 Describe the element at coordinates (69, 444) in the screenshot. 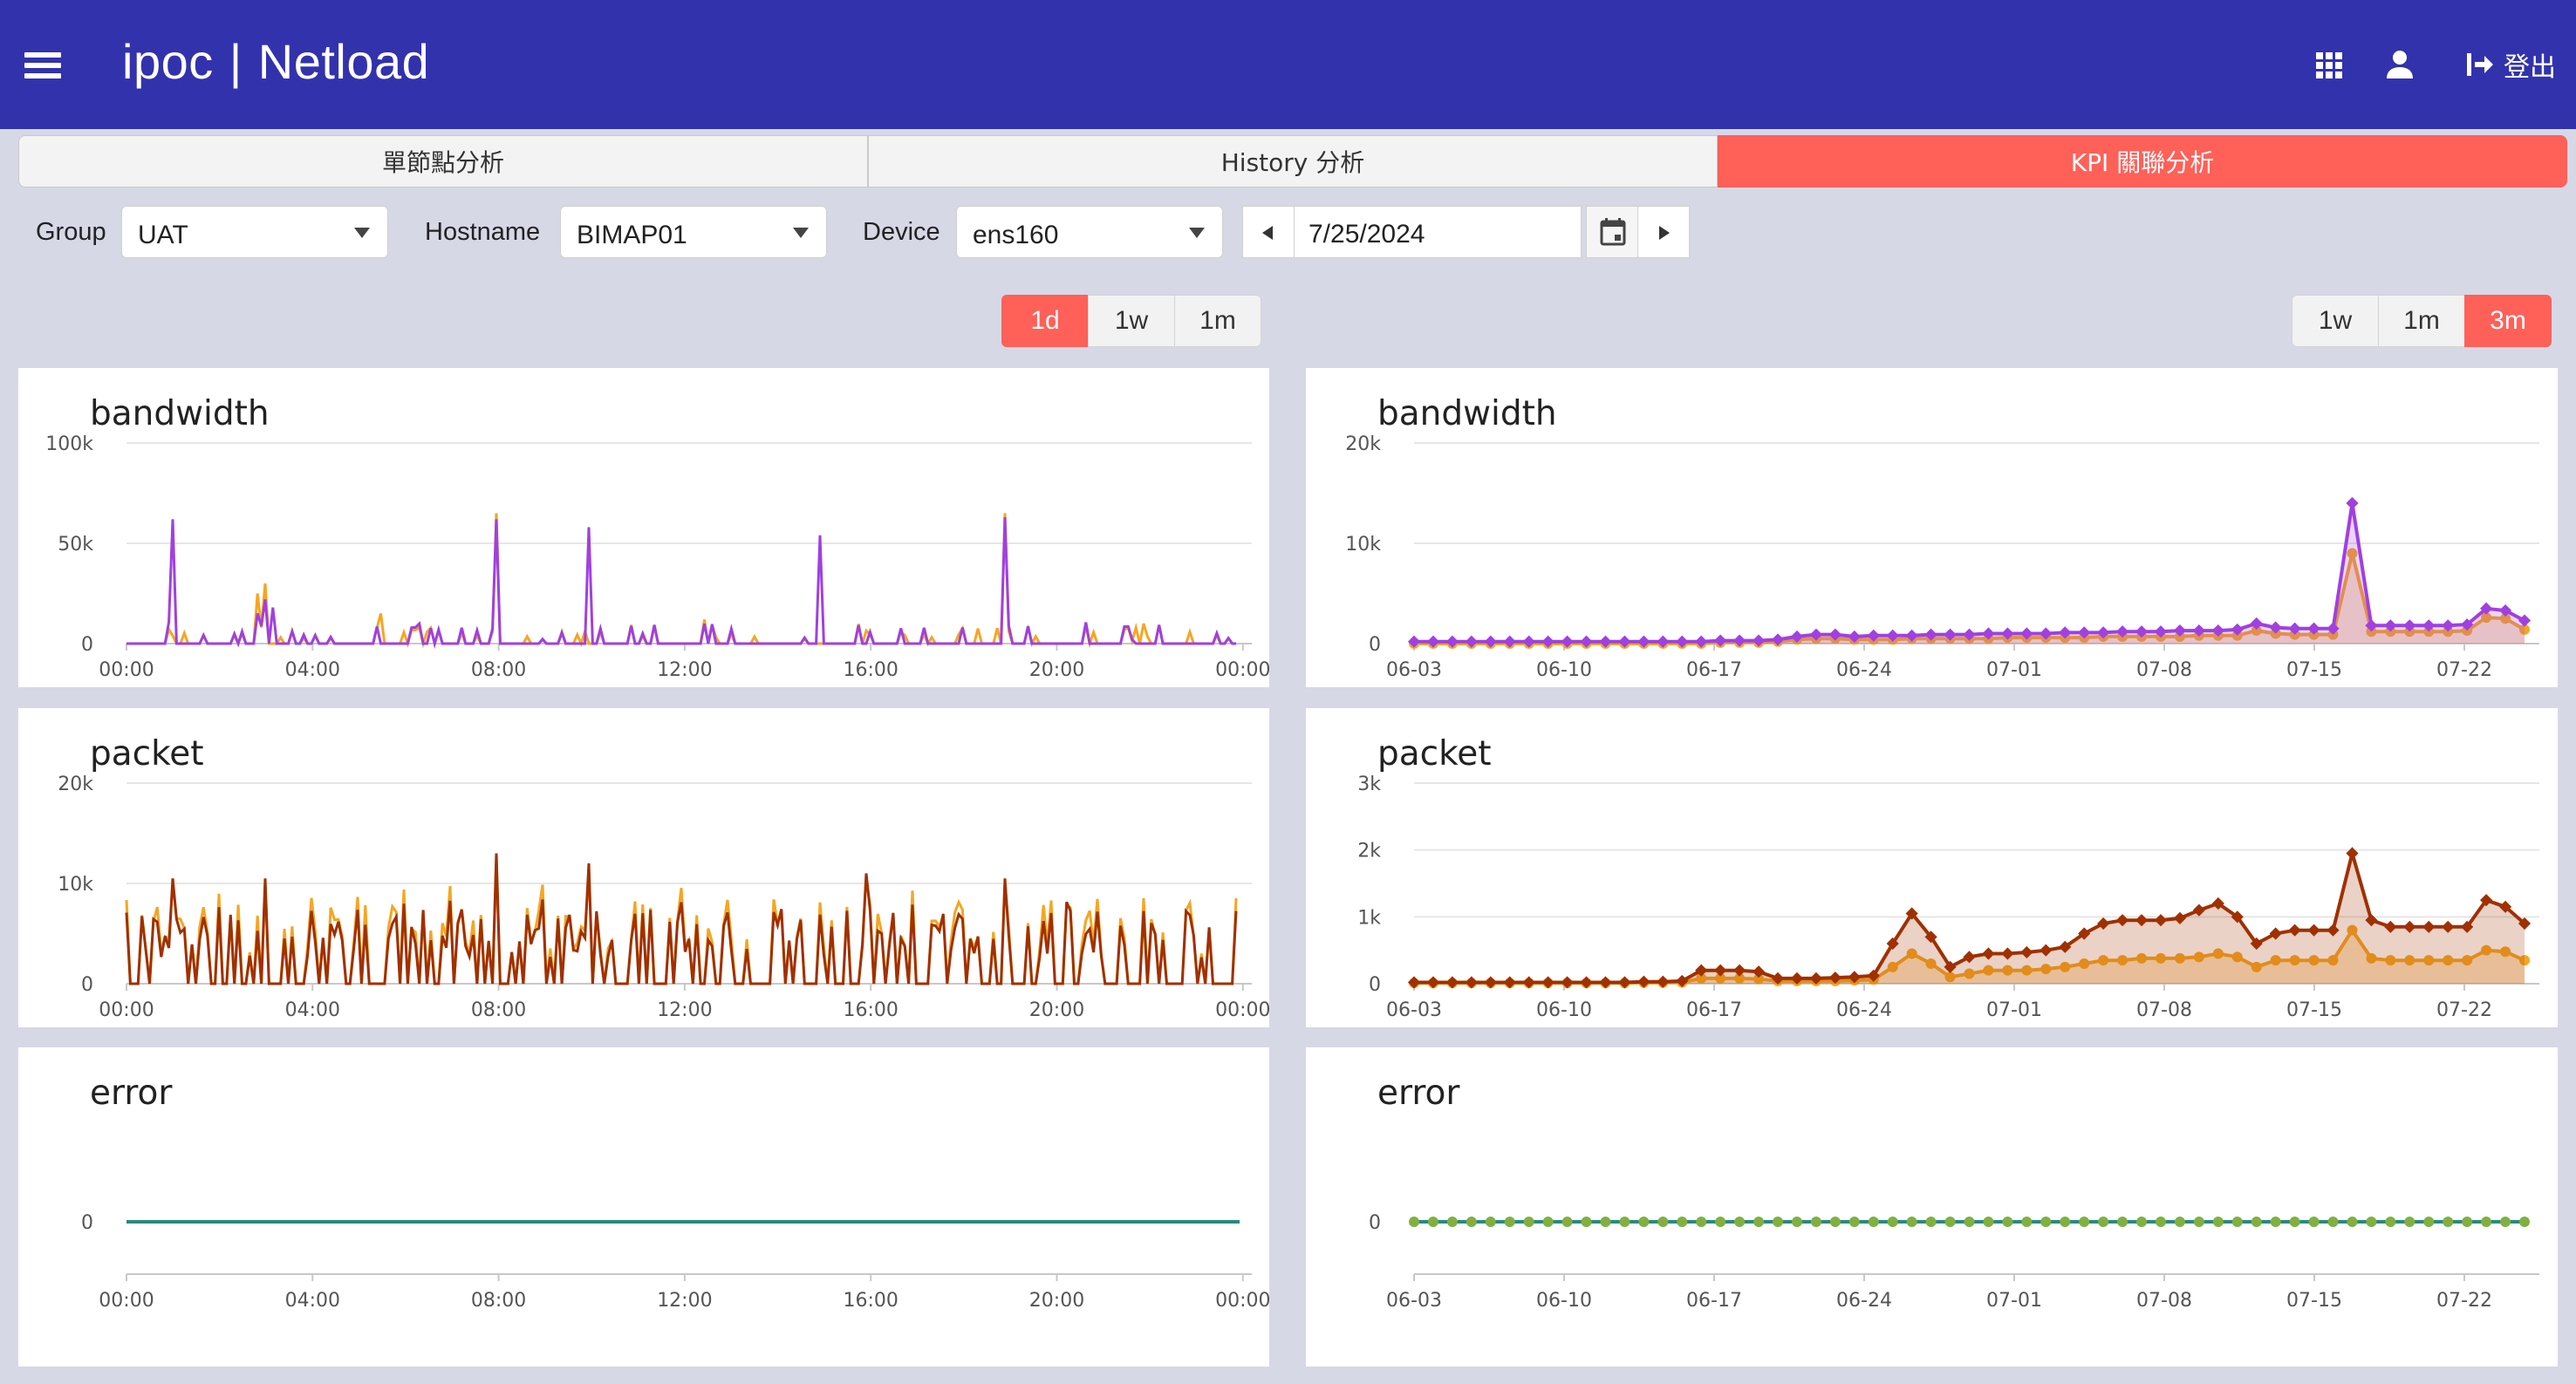

I see `y-tick-label: 100k` at that location.